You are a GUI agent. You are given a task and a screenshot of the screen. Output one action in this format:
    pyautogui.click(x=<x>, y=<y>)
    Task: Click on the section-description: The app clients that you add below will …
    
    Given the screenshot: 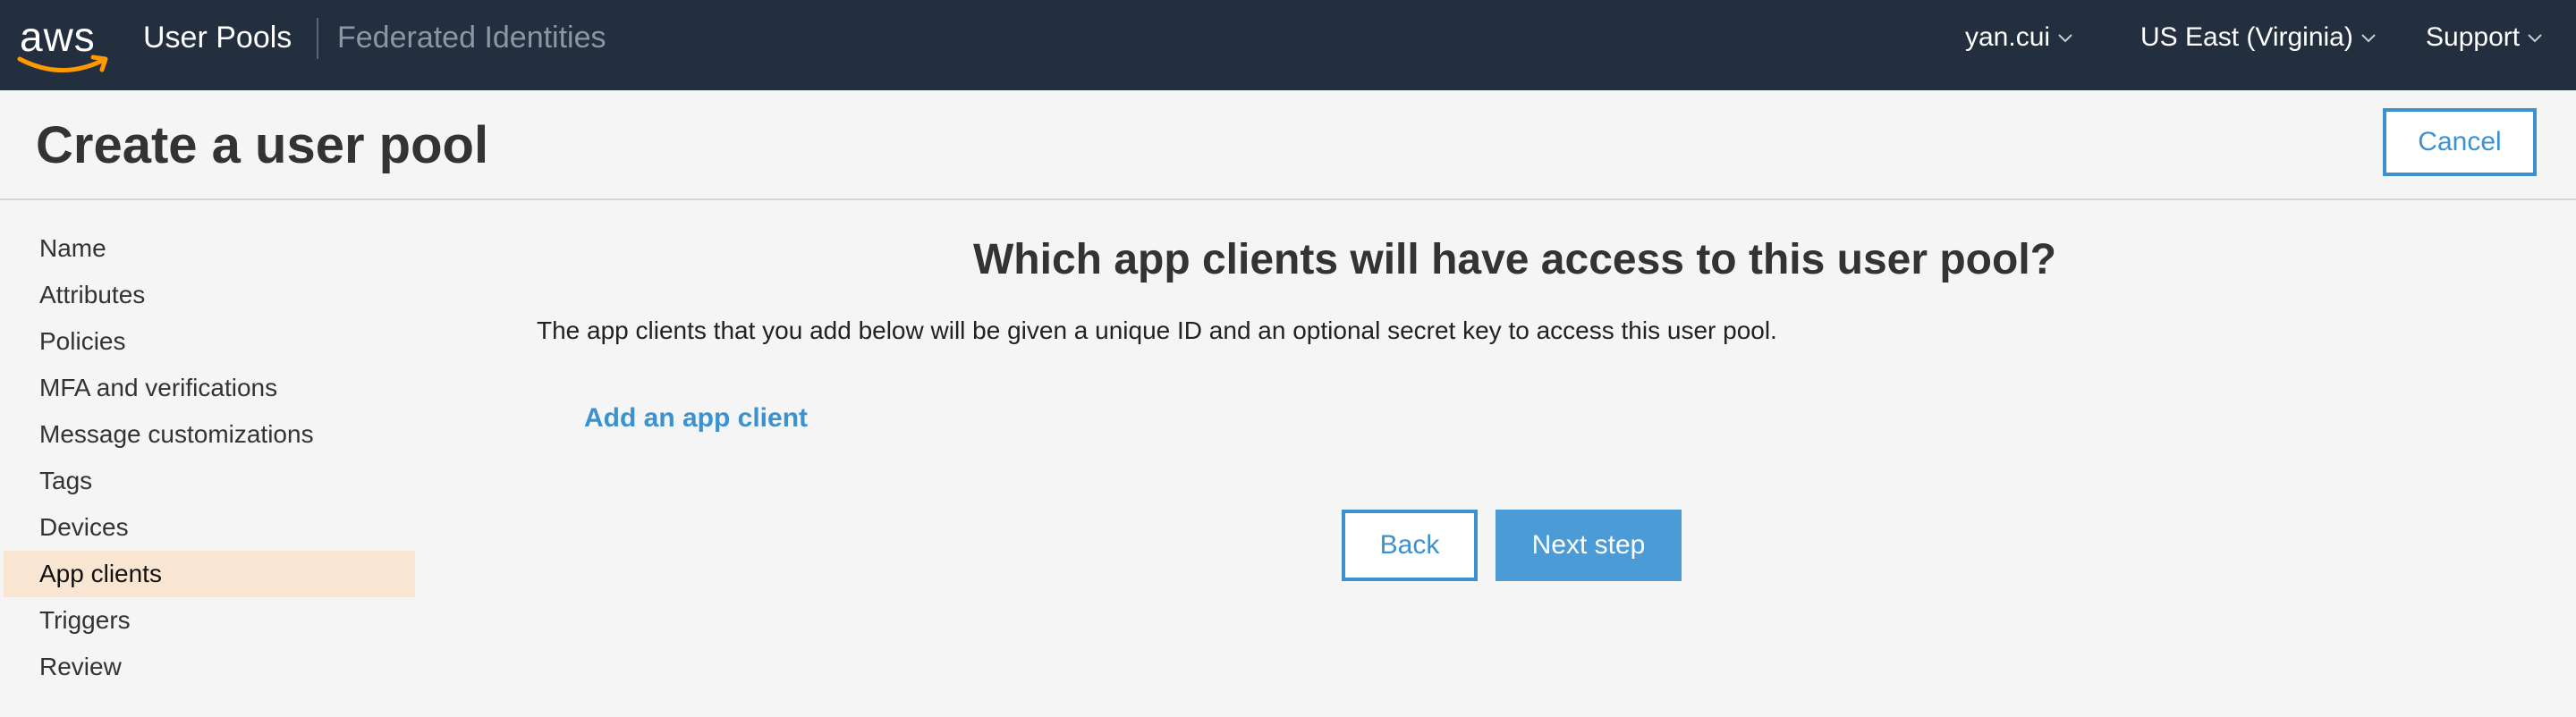 What is the action you would take?
    pyautogui.click(x=1157, y=330)
    